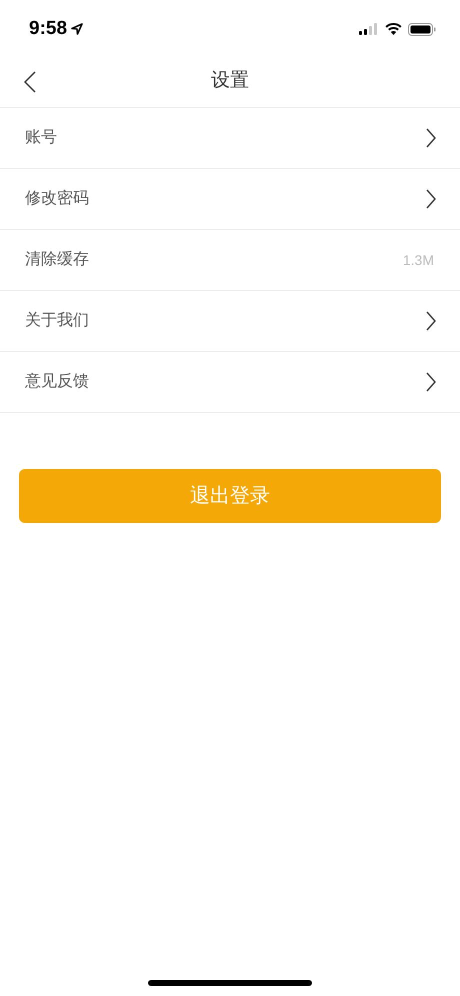  I want to click on settings-label: 修改密码, so click(57, 198).